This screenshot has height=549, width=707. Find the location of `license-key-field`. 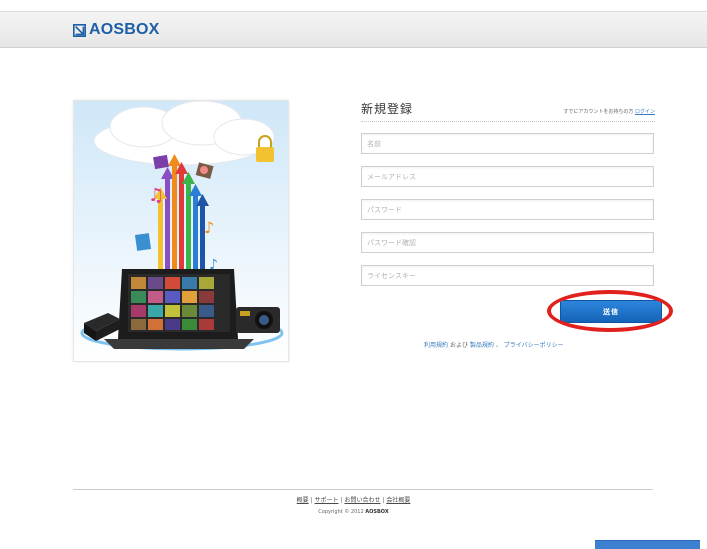

license-key-field is located at coordinates (507, 275).